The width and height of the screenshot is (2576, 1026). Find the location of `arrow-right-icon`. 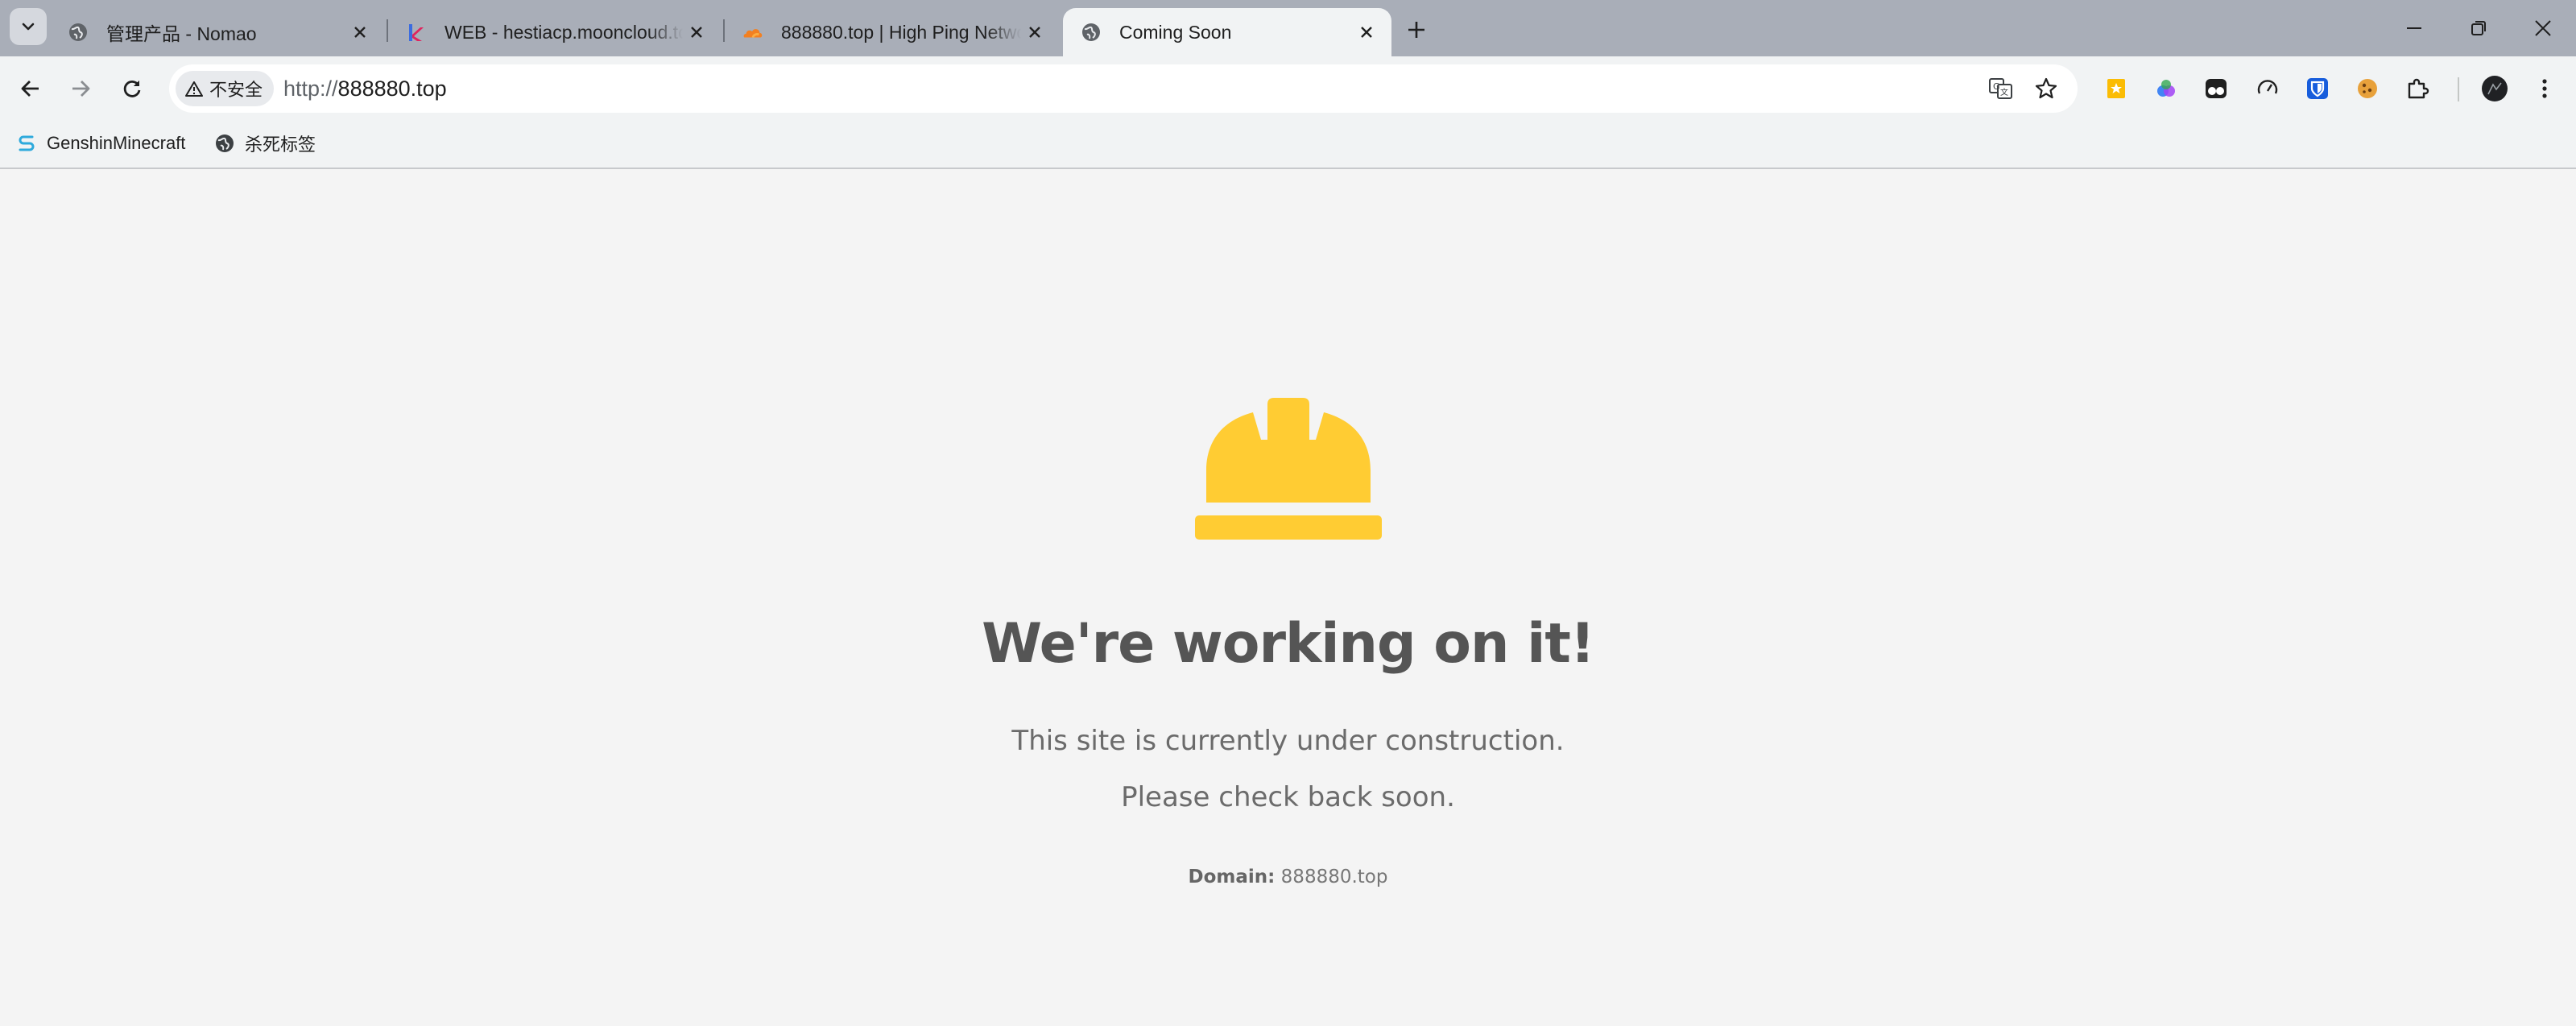

arrow-right-icon is located at coordinates (81, 89).